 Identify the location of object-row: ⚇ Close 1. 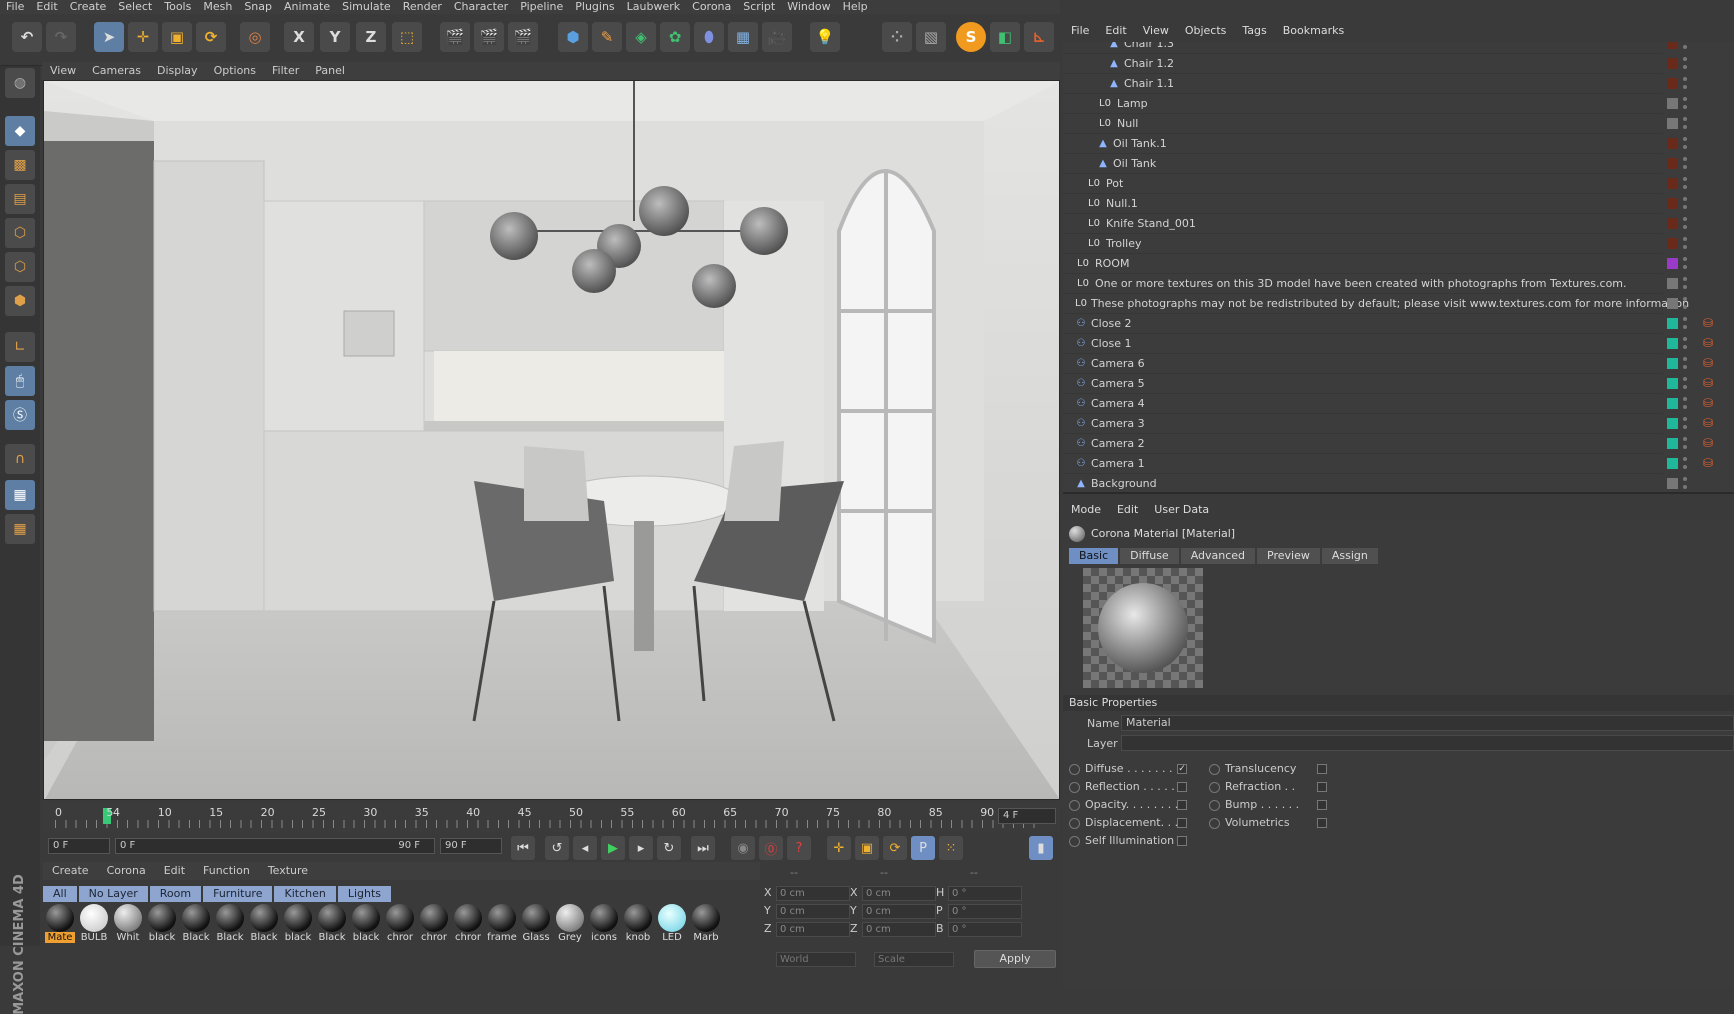
(1363, 344).